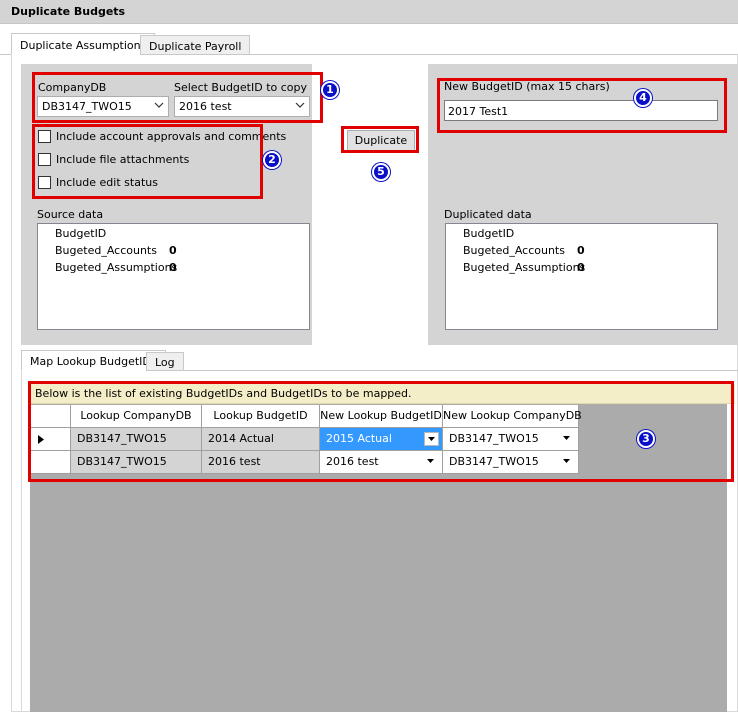  I want to click on column-header-label: Lookup BudgetID, so click(260, 415).